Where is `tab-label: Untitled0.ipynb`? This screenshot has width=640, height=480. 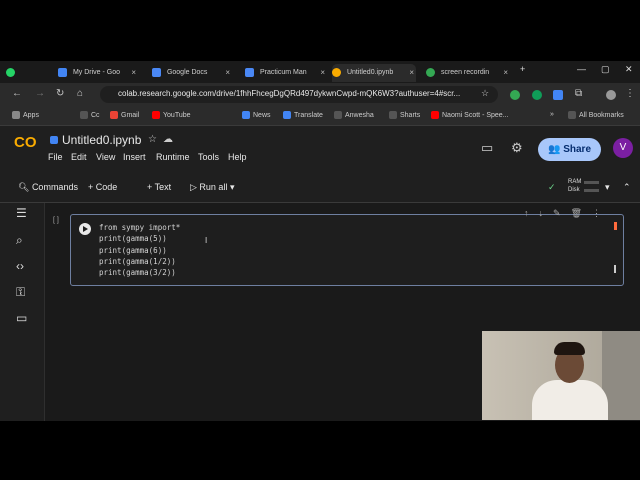 tab-label: Untitled0.ipynb is located at coordinates (370, 72).